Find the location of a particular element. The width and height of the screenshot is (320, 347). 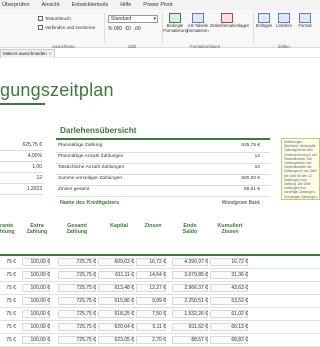

column-header-text: Gesamt Zahlung is located at coordinates (77, 229).